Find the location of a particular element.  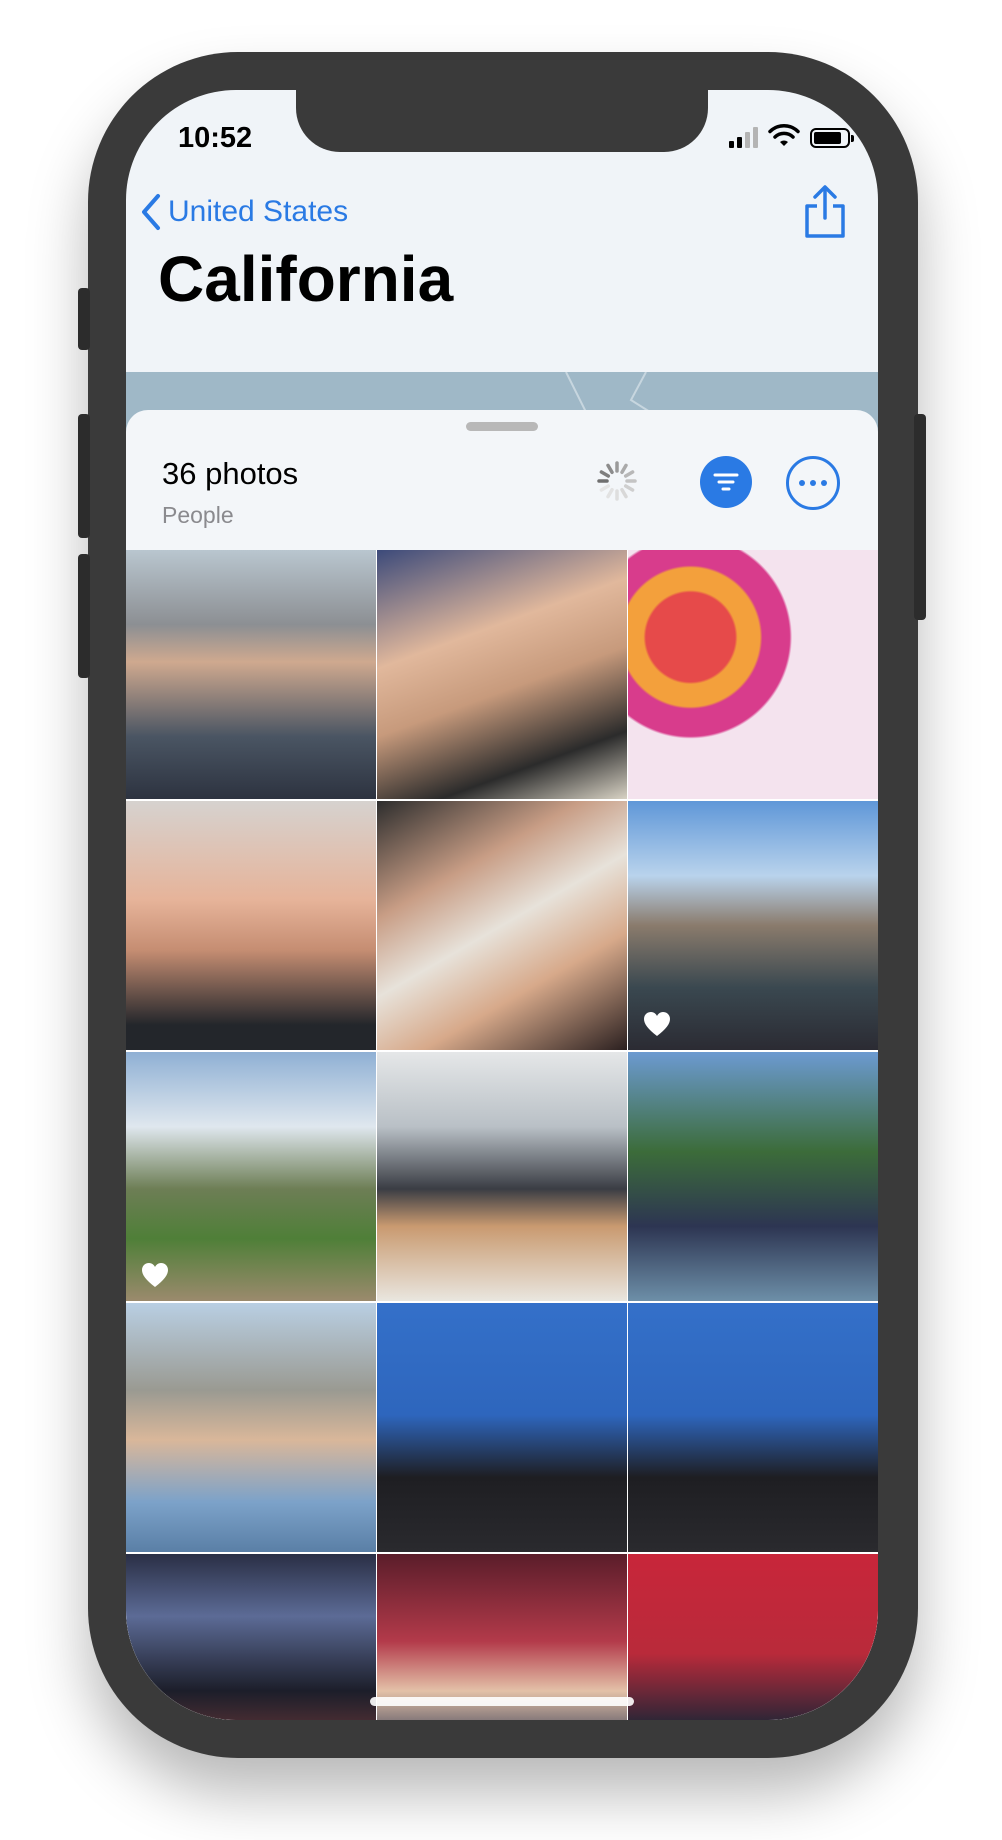

photo-filter-subtitle: People is located at coordinates (198, 515).